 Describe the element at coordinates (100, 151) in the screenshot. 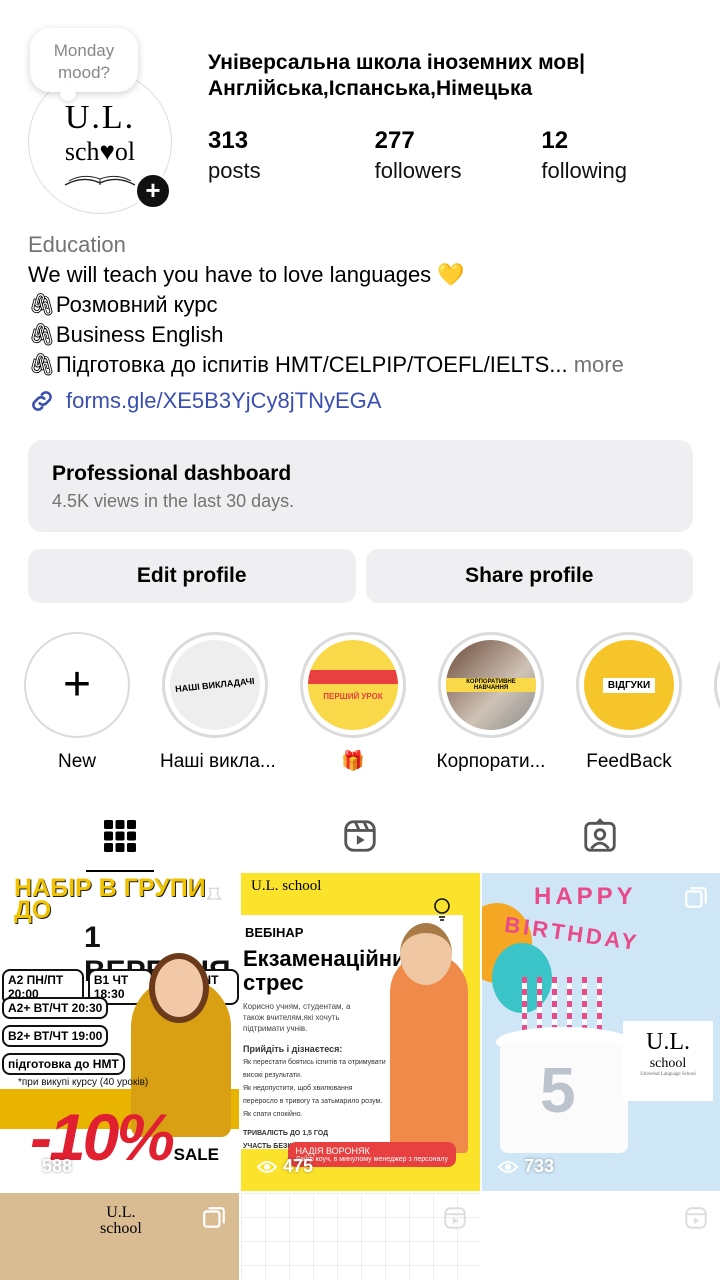

I see `logo-school-text: sch♥ol` at that location.